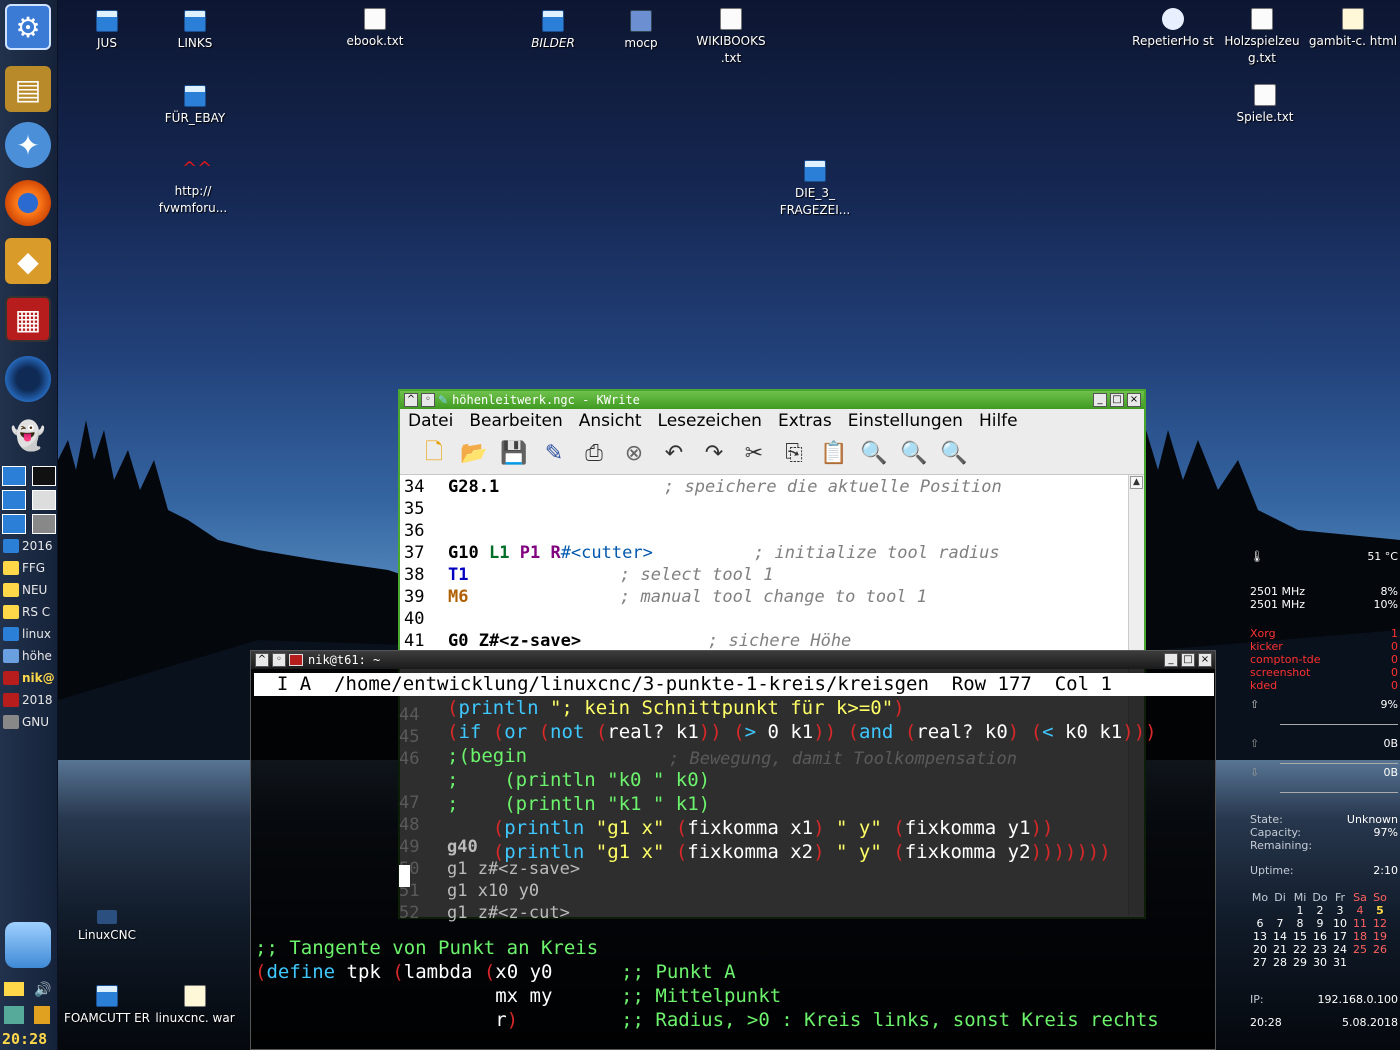 The height and width of the screenshot is (1050, 1400). I want to click on menu-ansicht: Ansicht, so click(610, 421).